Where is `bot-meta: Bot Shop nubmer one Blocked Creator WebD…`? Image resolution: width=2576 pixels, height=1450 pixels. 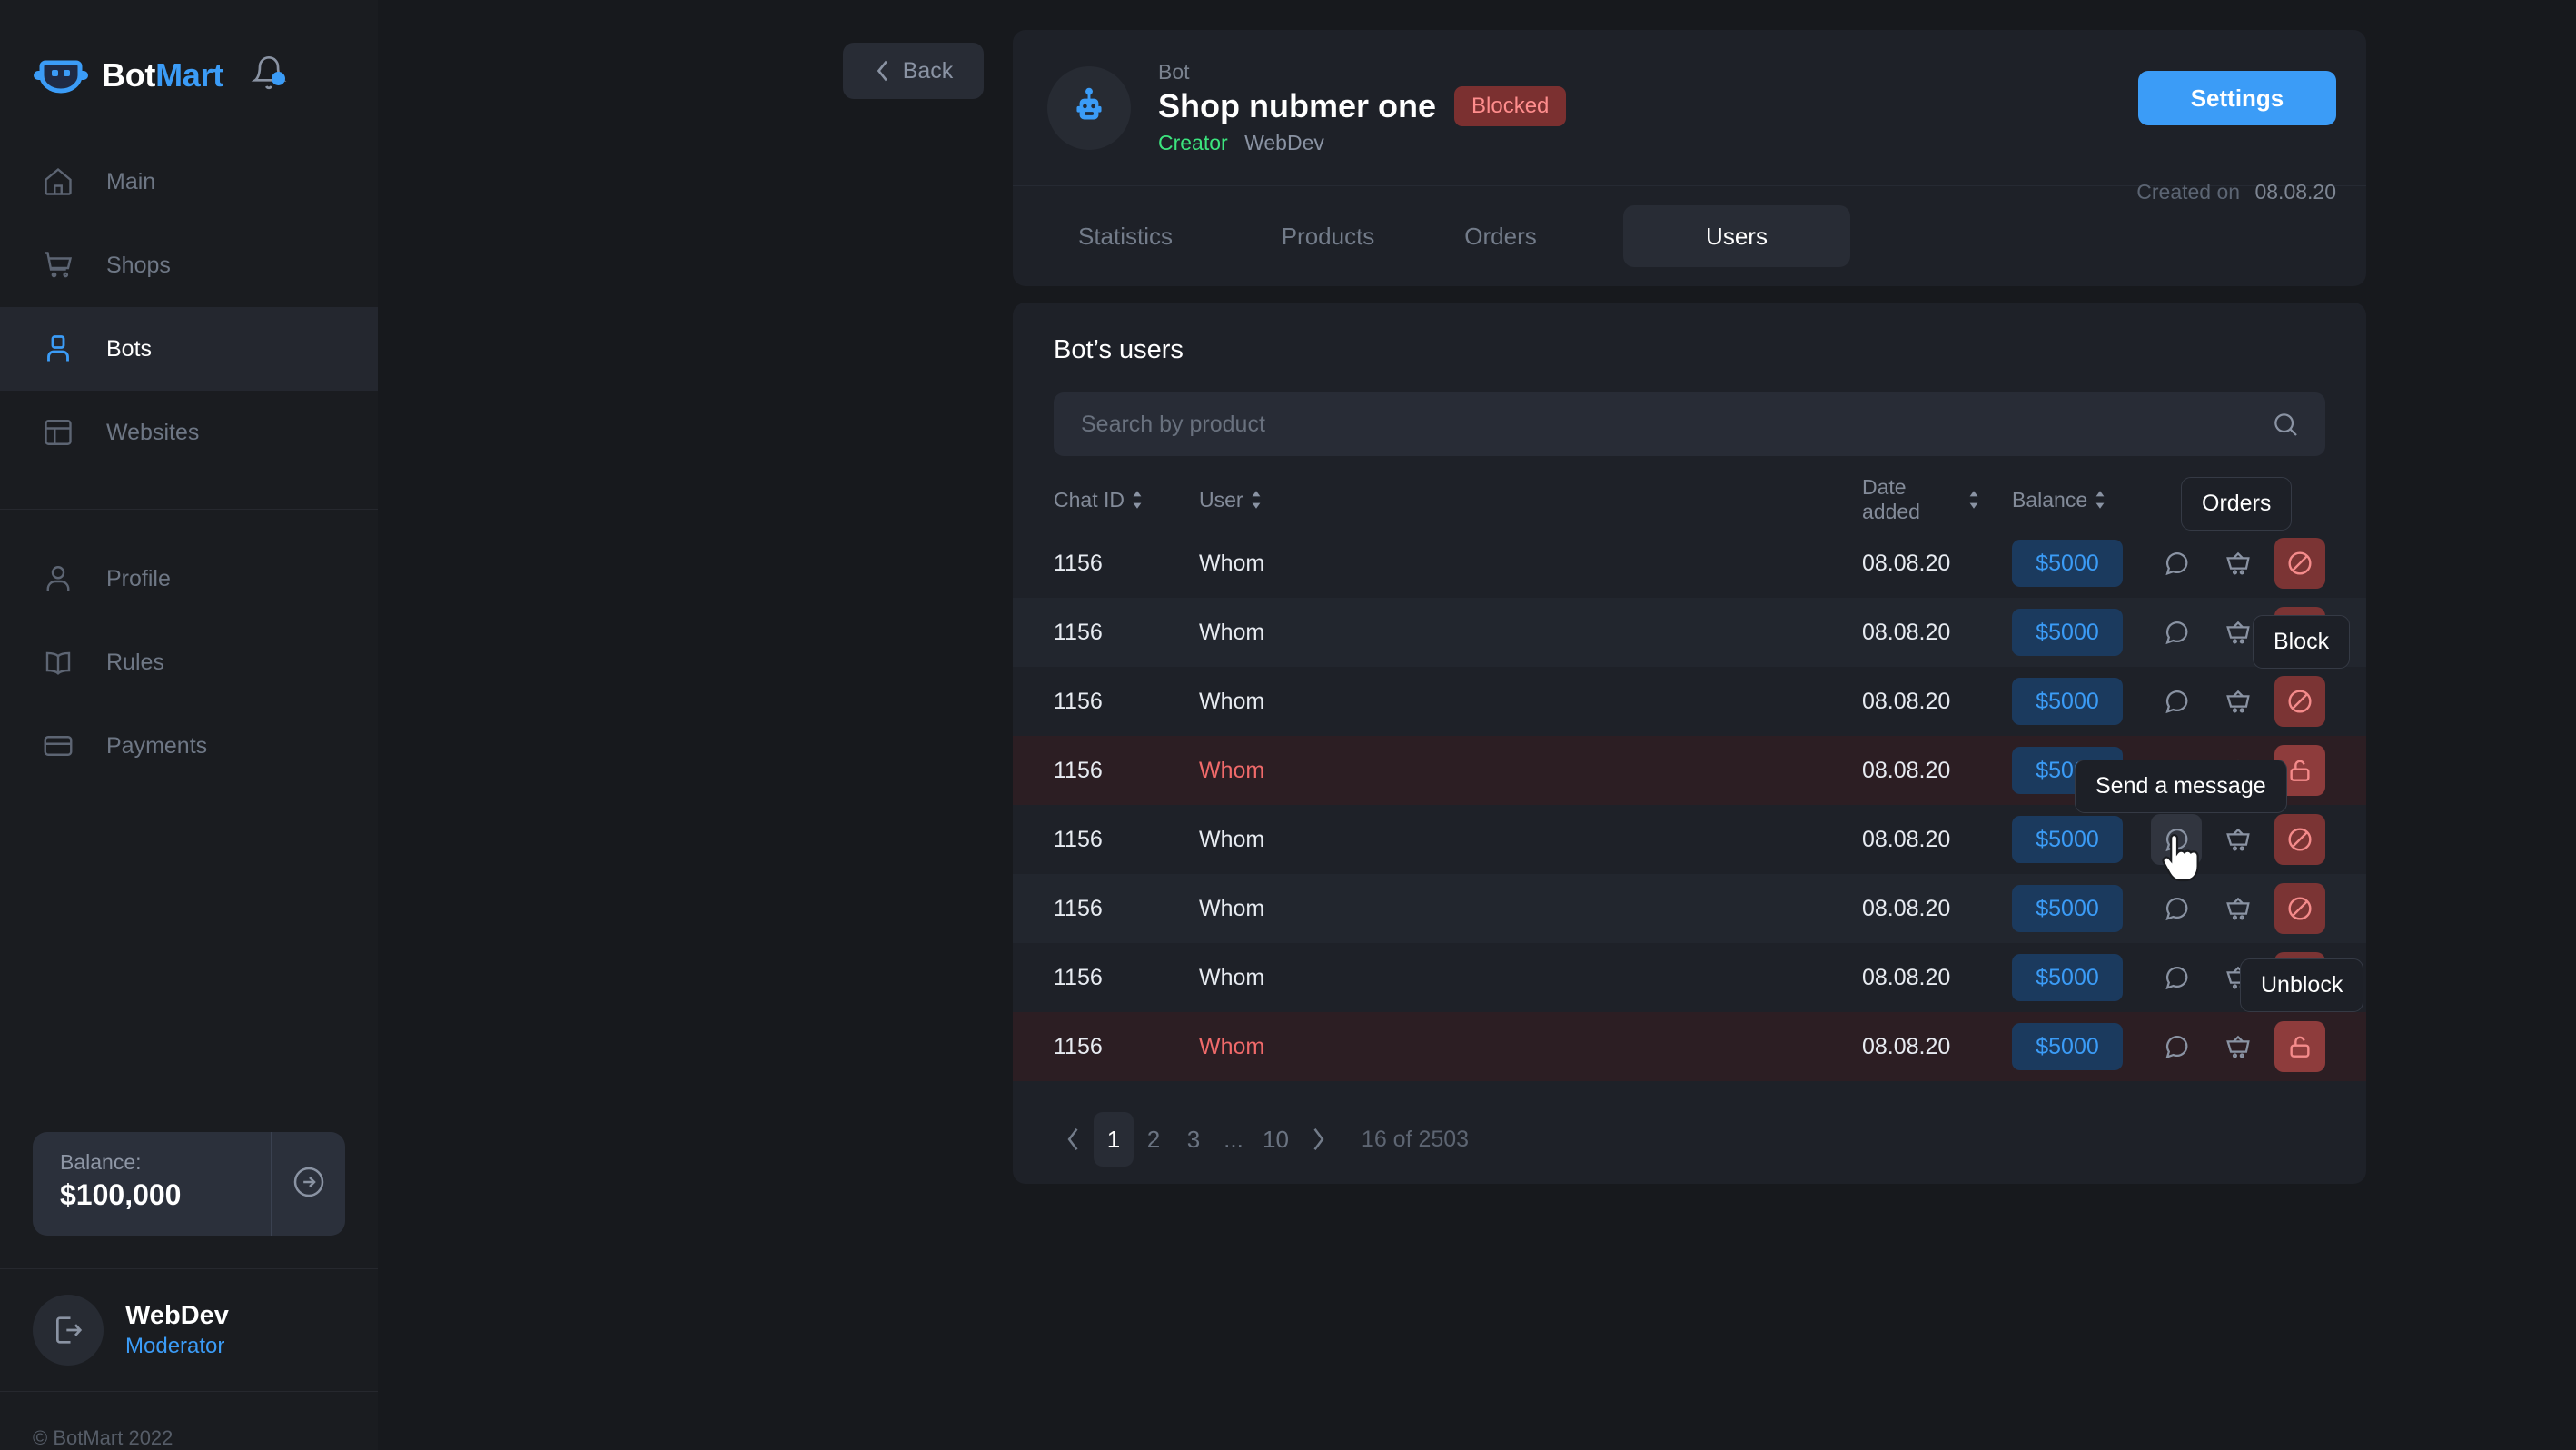
bot-meta: Bot Shop nubmer one Blocked Creator WebD… is located at coordinates (1362, 107).